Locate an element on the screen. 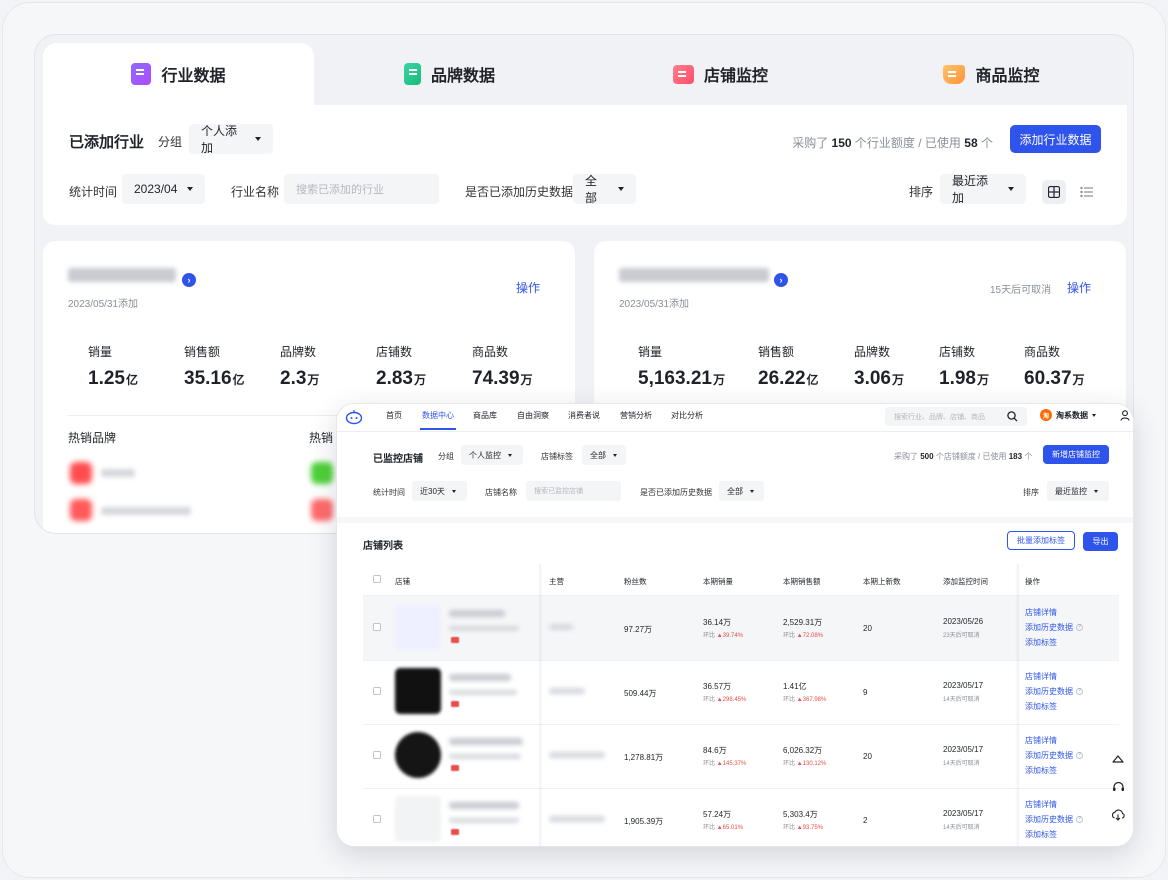  nav-compare: 对比分析 is located at coordinates (687, 415).